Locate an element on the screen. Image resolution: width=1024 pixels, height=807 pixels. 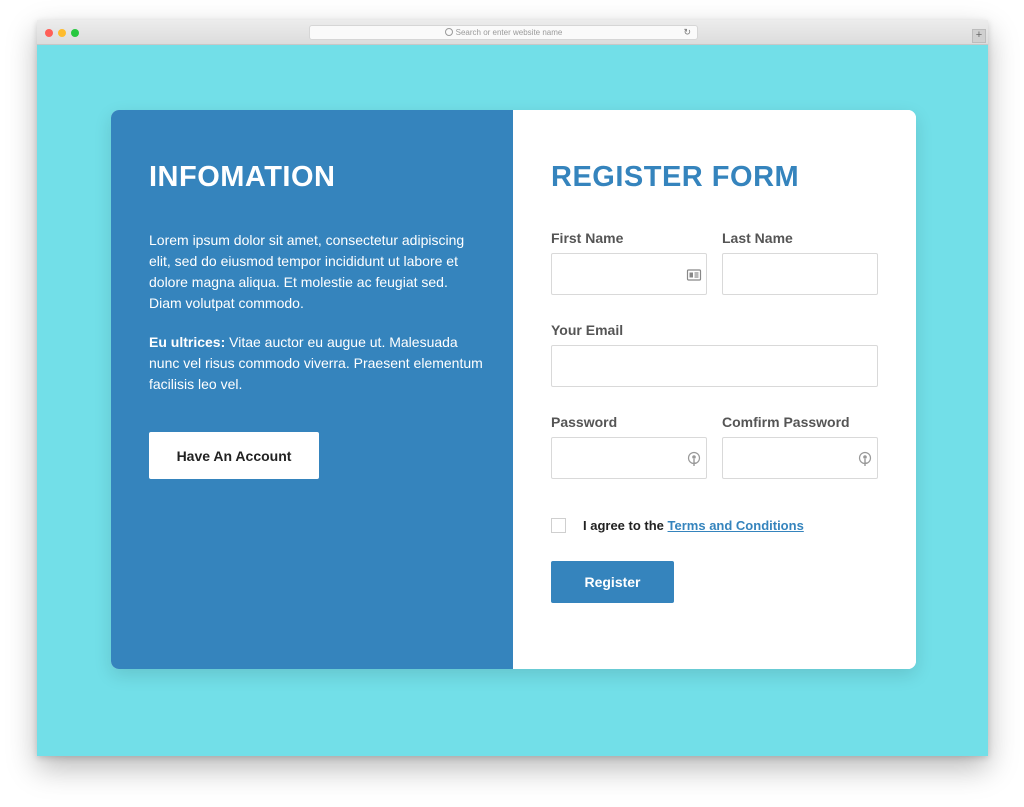
information-title: INFOMATION is located at coordinates (242, 177).